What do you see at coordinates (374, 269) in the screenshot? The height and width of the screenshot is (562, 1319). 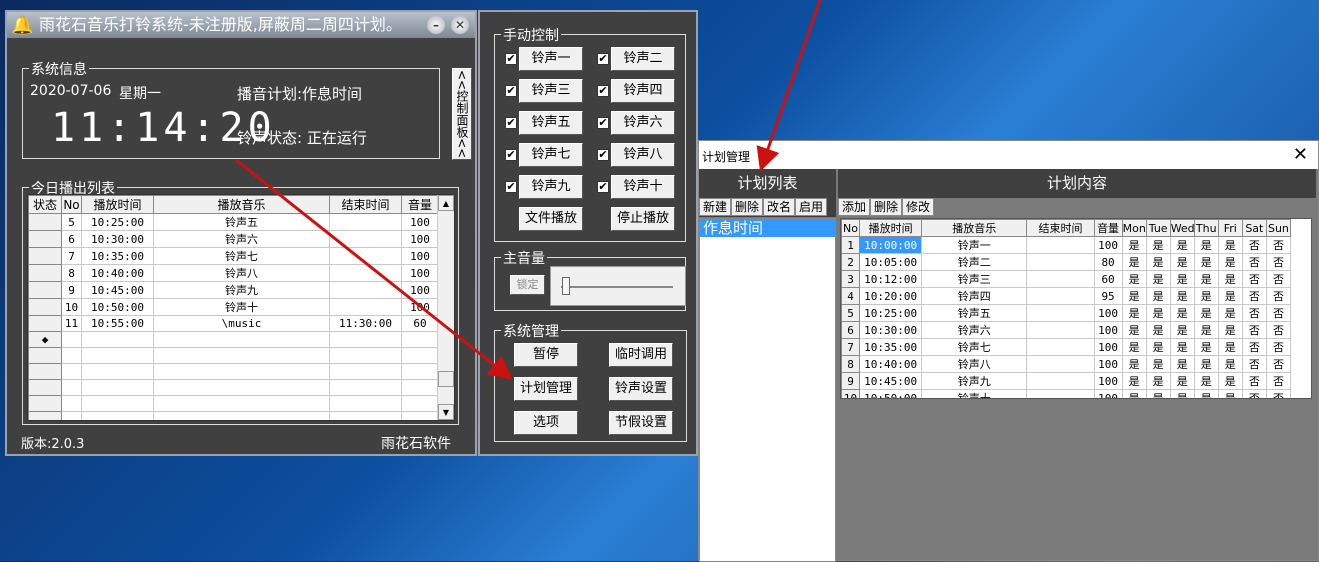 I see `arrow-to-plan-button` at bounding box center [374, 269].